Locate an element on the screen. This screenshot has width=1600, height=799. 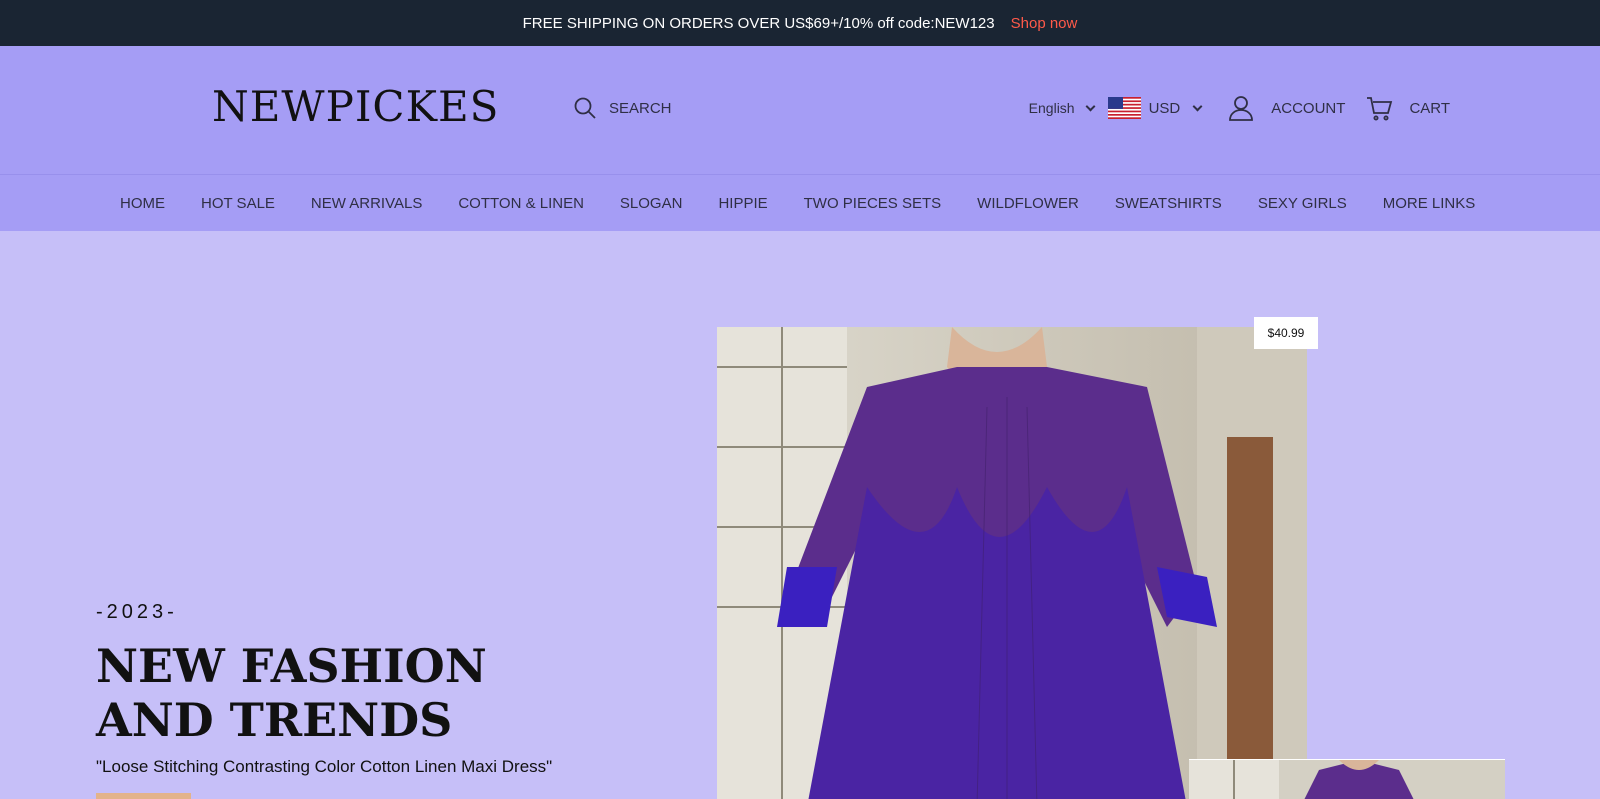
account-label: ACCOUNT is located at coordinates (1308, 108).